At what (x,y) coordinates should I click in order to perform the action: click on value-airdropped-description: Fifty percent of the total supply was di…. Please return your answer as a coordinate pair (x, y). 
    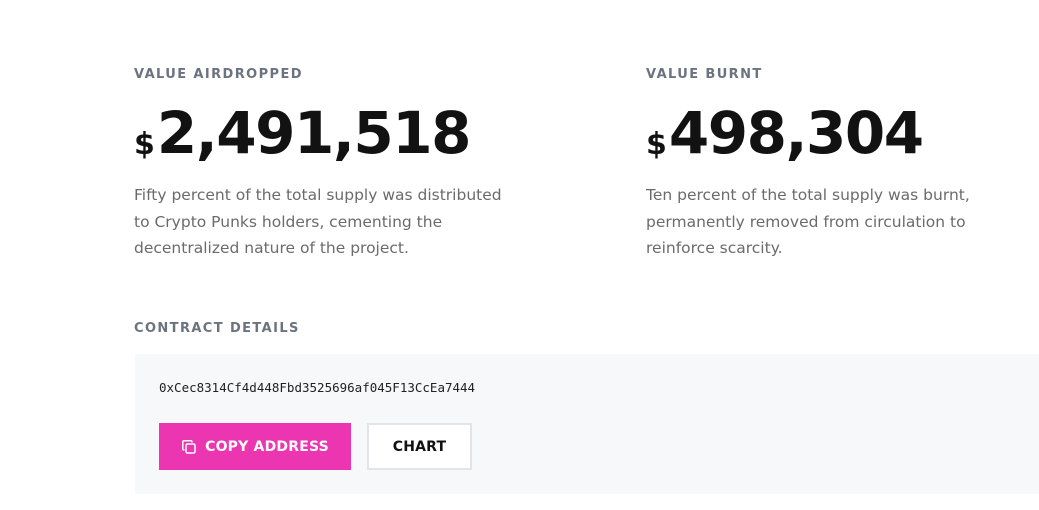
    Looking at the image, I should click on (318, 221).